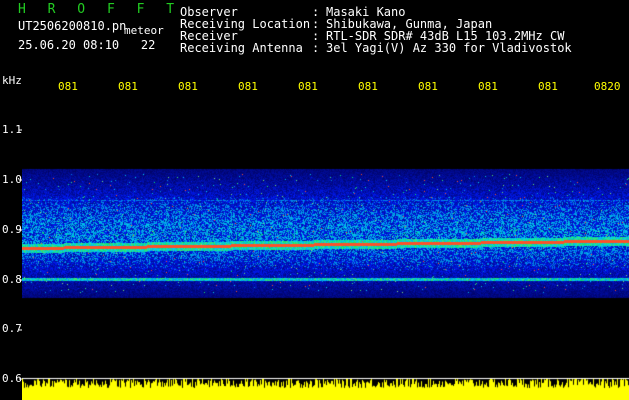  I want to click on count: 22, so click(148, 45).